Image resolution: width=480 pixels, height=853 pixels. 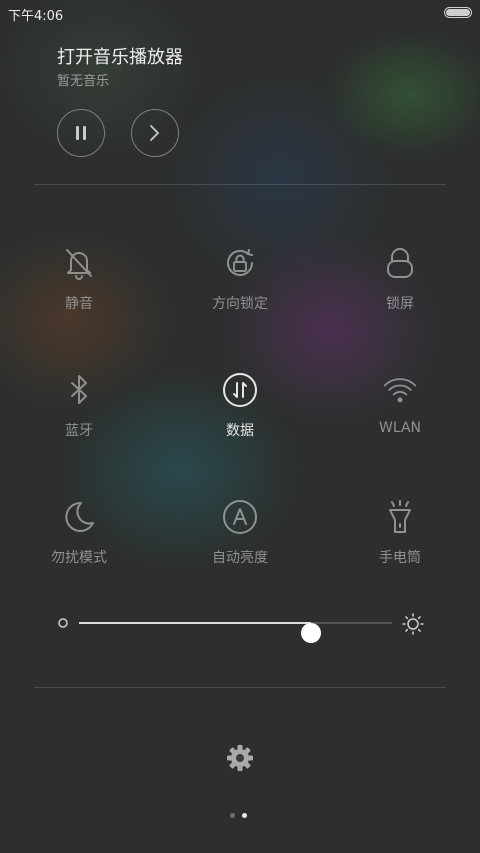 I want to click on tile-label: 方向锁定, so click(x=240, y=304).